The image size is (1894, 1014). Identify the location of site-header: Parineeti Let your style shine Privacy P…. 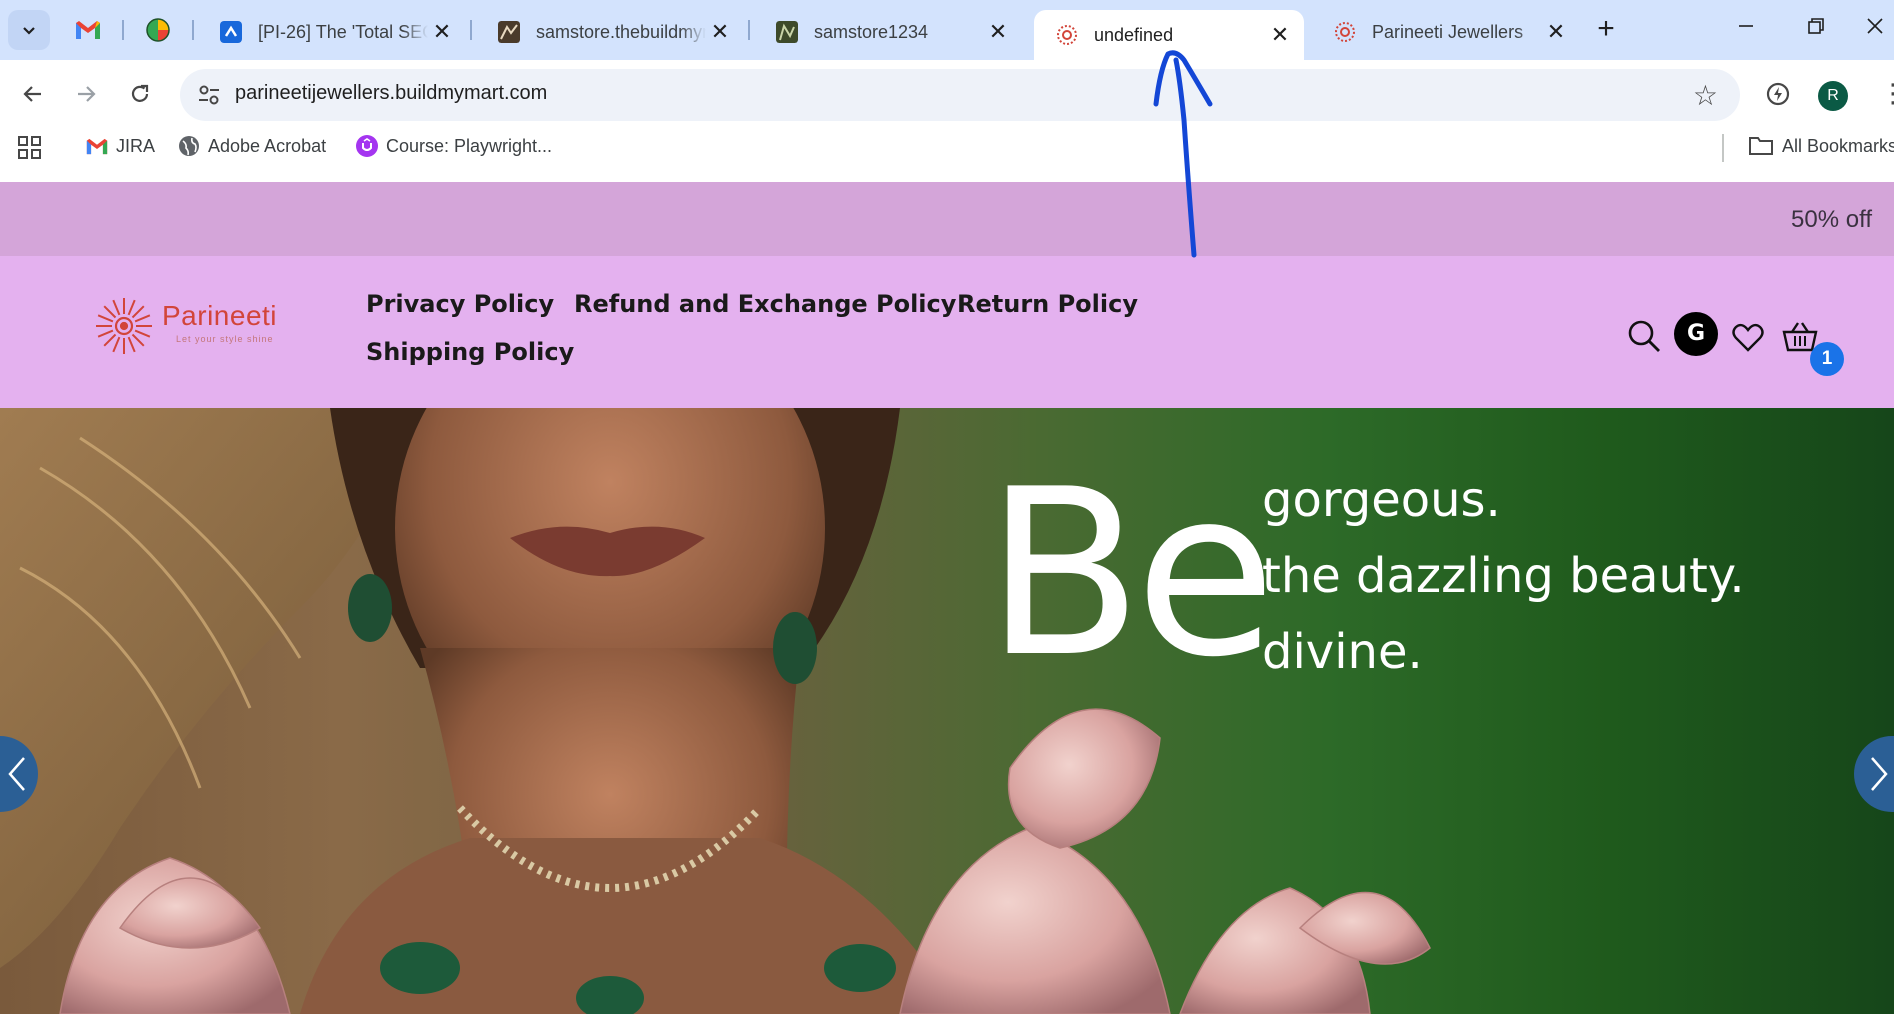
(947, 332).